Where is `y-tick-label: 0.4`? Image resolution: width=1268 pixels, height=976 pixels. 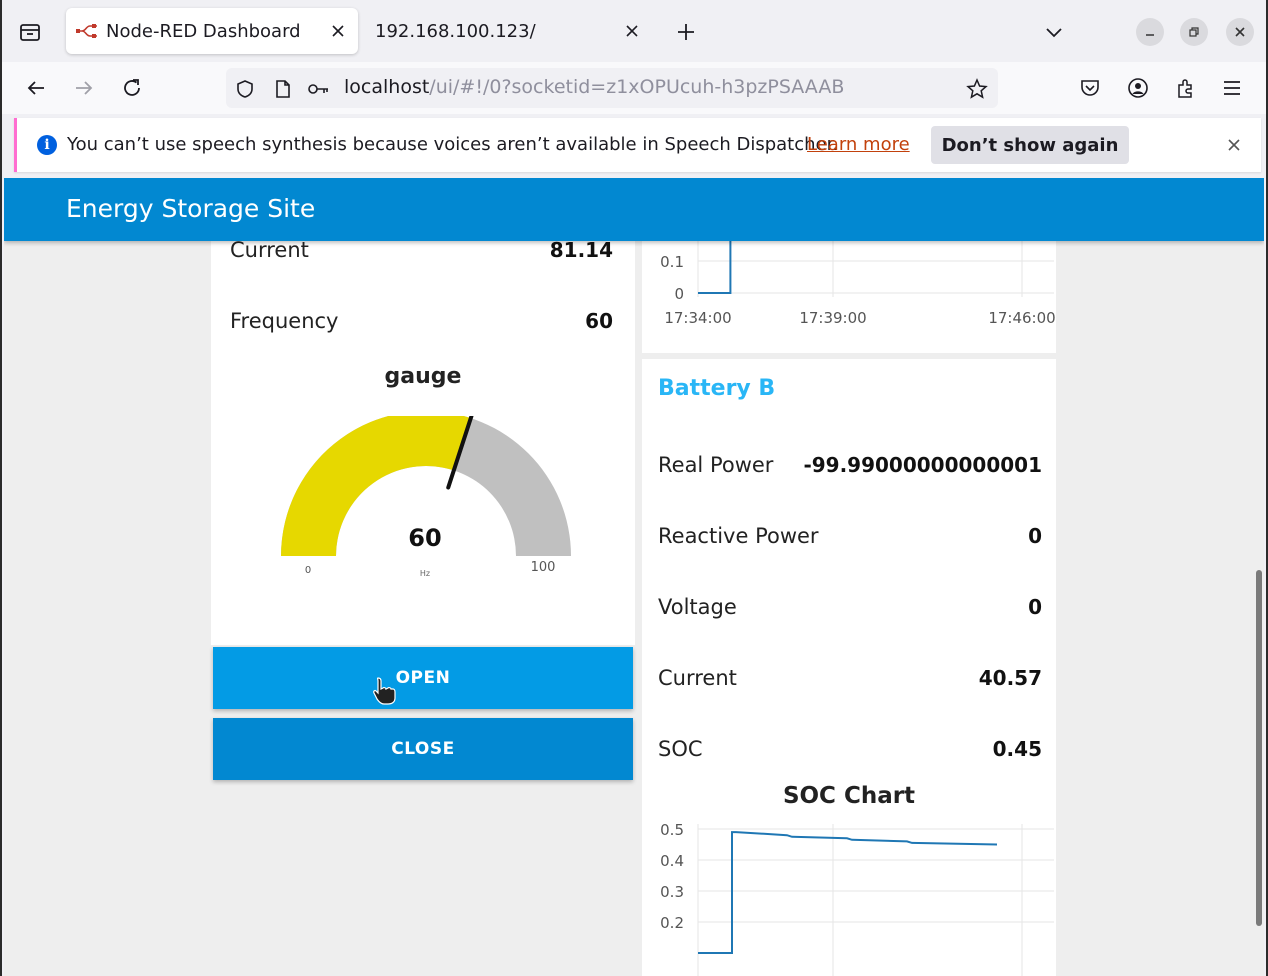
y-tick-label: 0.4 is located at coordinates (672, 861).